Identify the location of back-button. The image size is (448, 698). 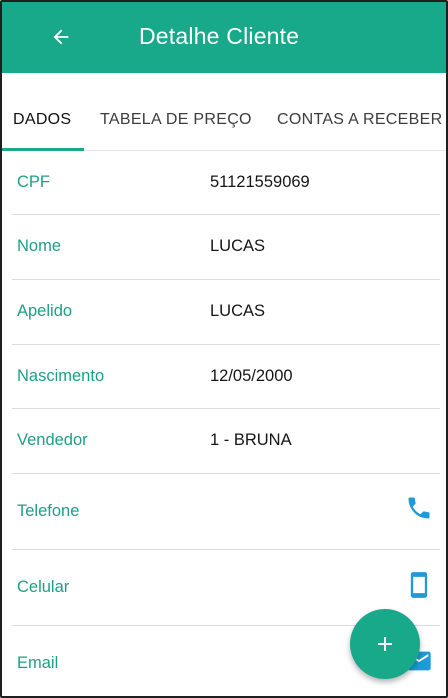
(61, 37).